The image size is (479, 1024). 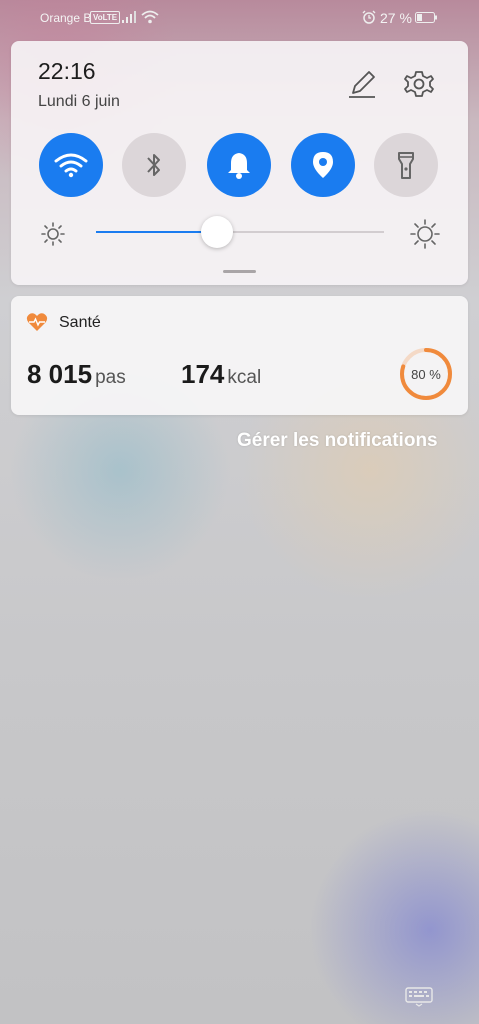 What do you see at coordinates (369, 17) in the screenshot?
I see `alarm-icon` at bounding box center [369, 17].